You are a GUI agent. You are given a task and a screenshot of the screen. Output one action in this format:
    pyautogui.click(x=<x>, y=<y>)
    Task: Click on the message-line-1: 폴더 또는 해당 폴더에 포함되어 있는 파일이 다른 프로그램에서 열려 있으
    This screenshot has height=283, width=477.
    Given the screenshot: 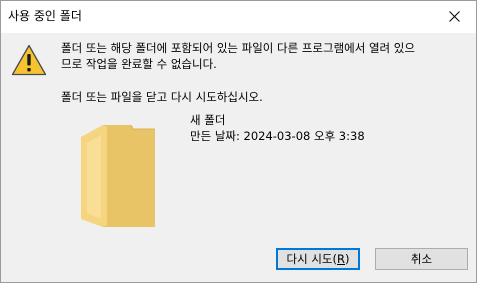 What is the action you would take?
    pyautogui.click(x=238, y=48)
    